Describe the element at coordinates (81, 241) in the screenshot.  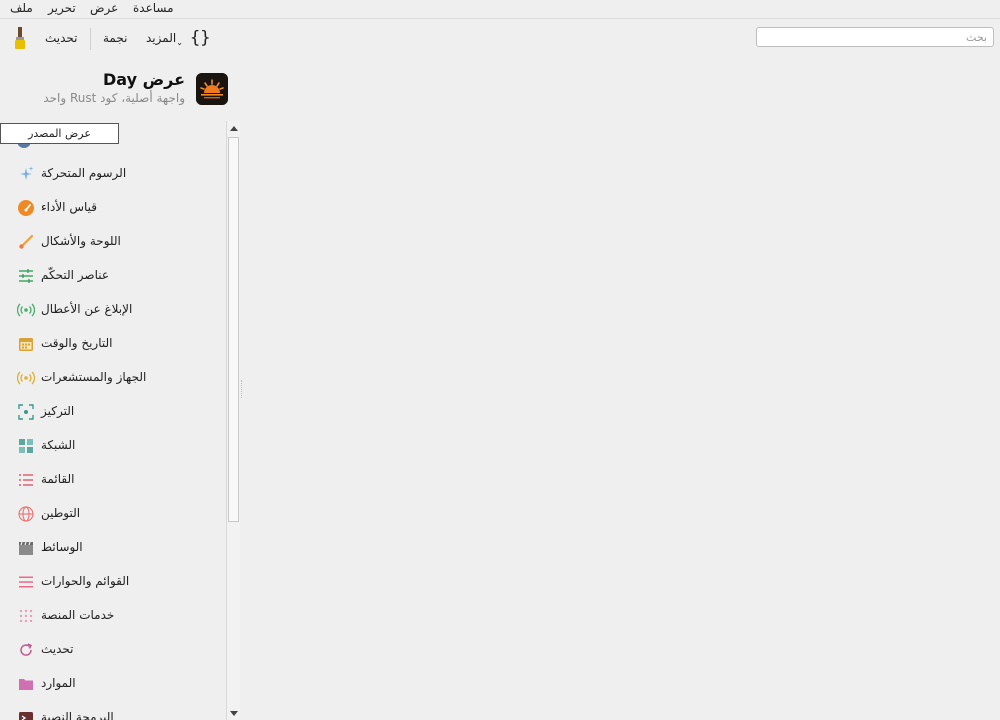
I see `sidebar-item-label: اللوحة والأشكال` at that location.